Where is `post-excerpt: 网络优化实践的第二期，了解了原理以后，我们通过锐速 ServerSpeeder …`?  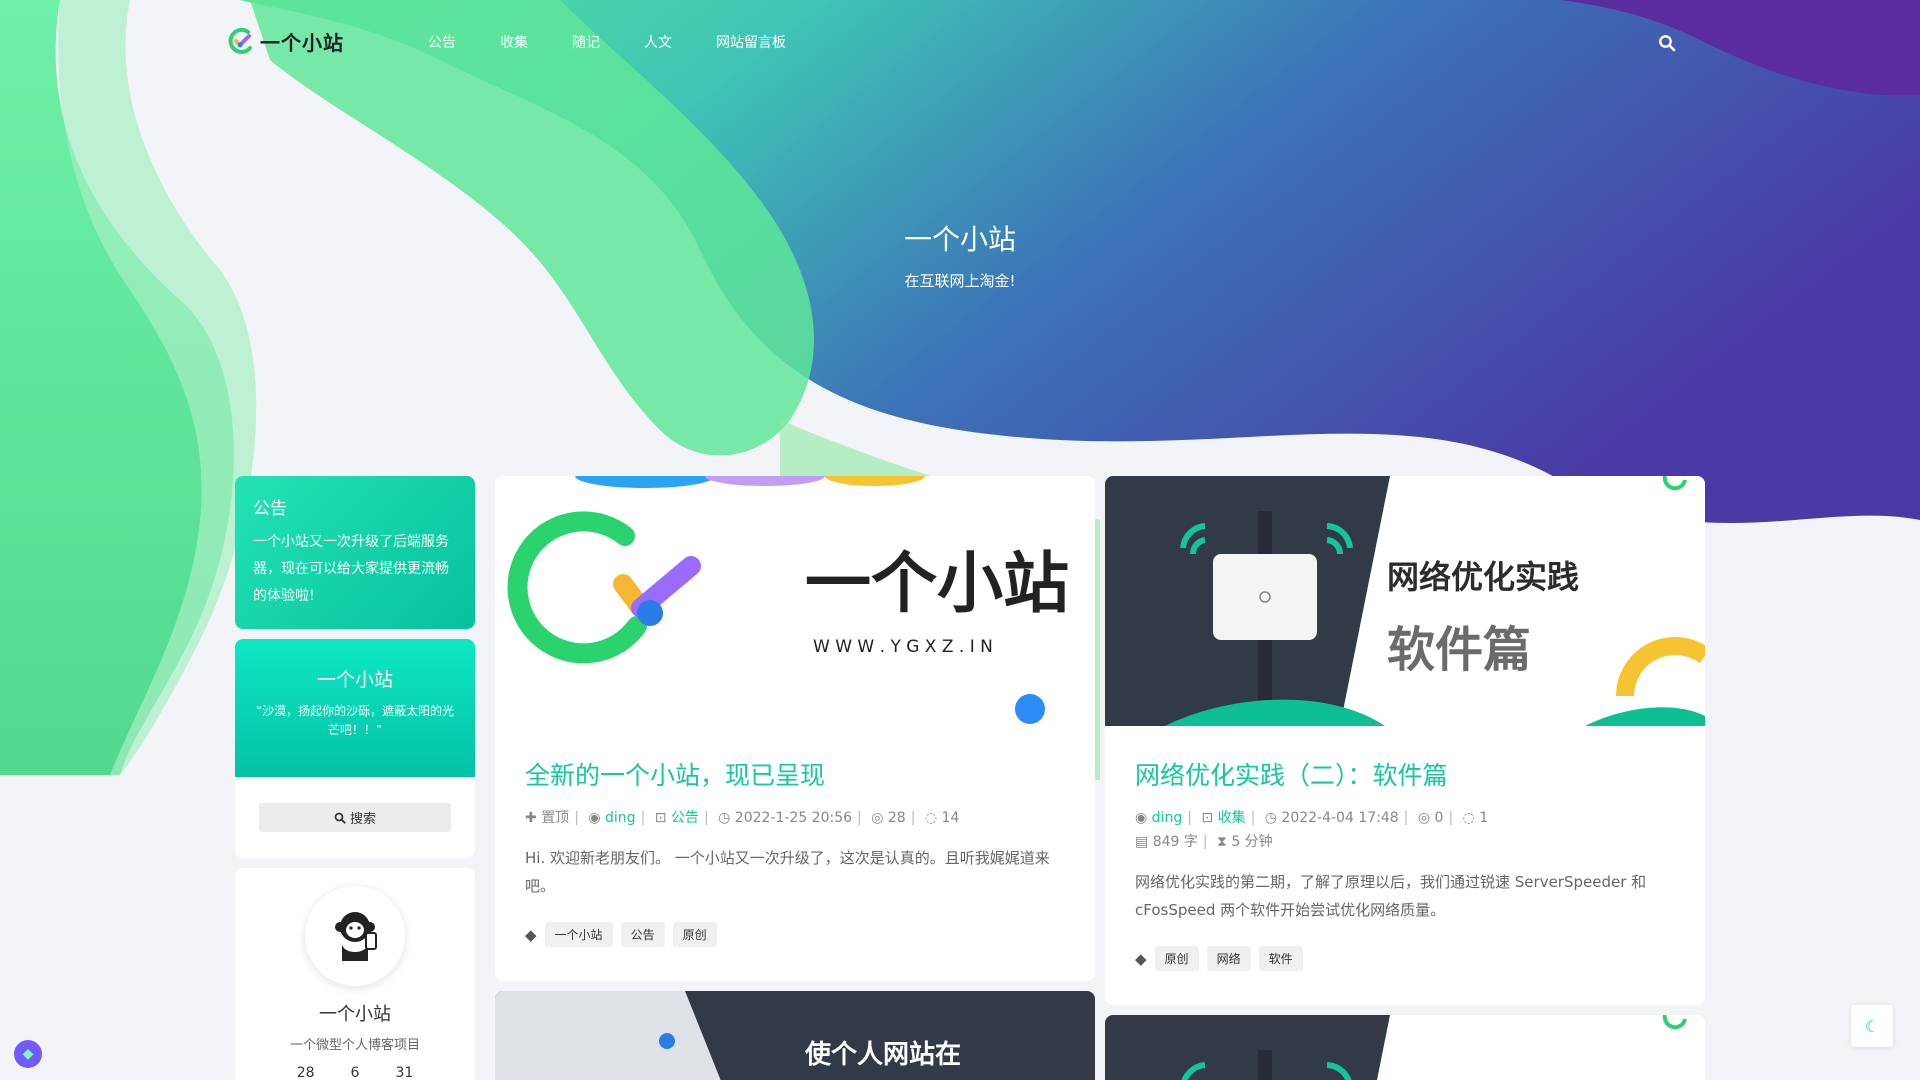
post-excerpt: 网络优化实践的第二期，了解了原理以后，我们通过锐速 ServerSpeeder … is located at coordinates (1391, 896).